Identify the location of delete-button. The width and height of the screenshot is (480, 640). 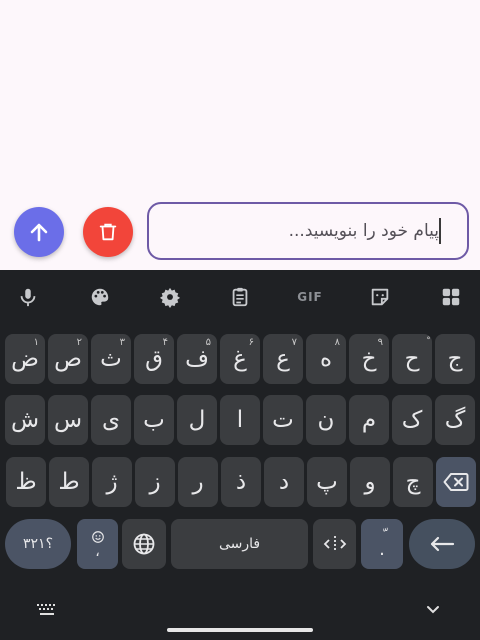
(108, 232).